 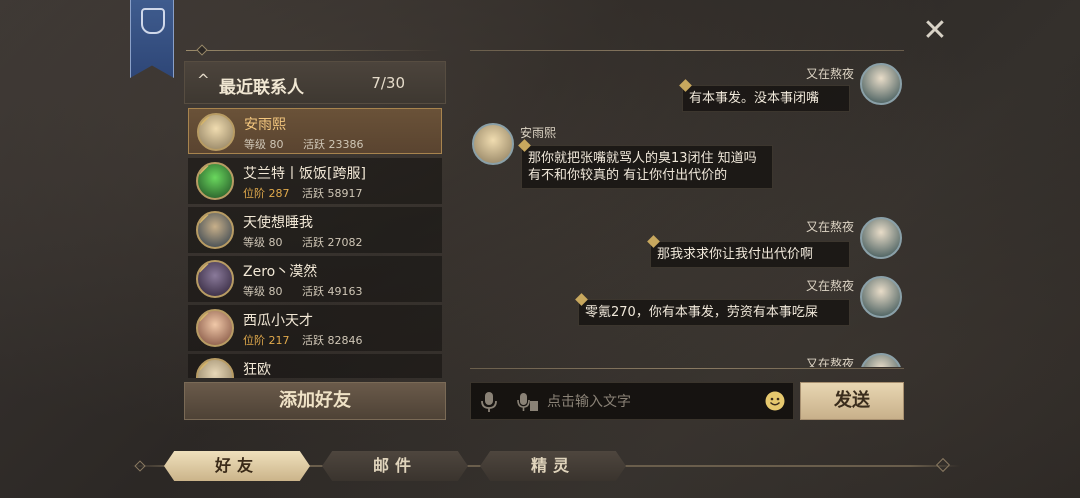 I want to click on contact-activity: 活跃 58917, so click(x=332, y=193).